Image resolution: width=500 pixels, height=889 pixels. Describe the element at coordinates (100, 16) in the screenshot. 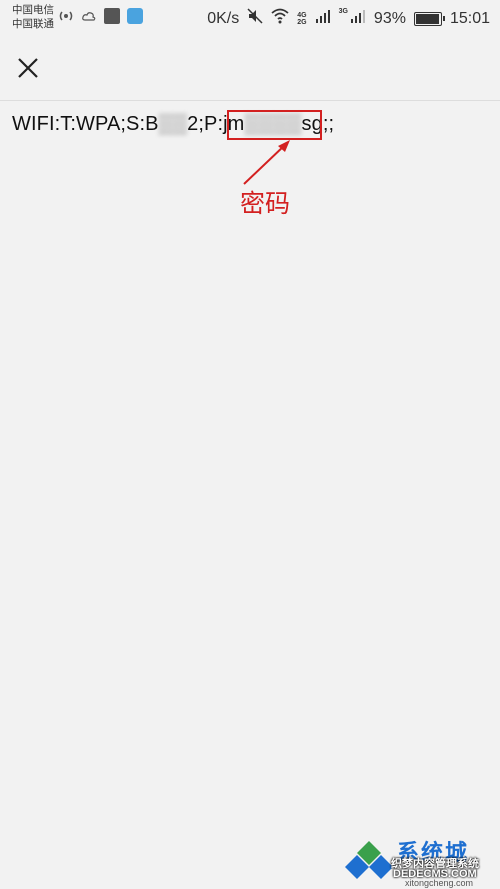

I see `notification-icons` at that location.